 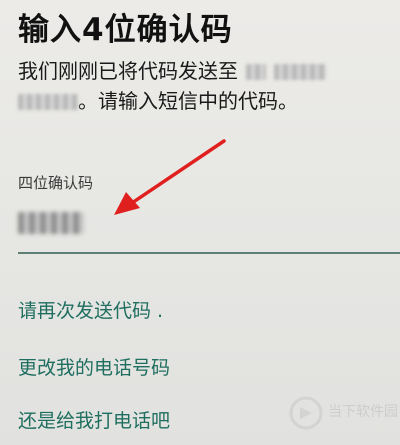 I want to click on call-me-link: 还是给我打电话吧, so click(x=94, y=419).